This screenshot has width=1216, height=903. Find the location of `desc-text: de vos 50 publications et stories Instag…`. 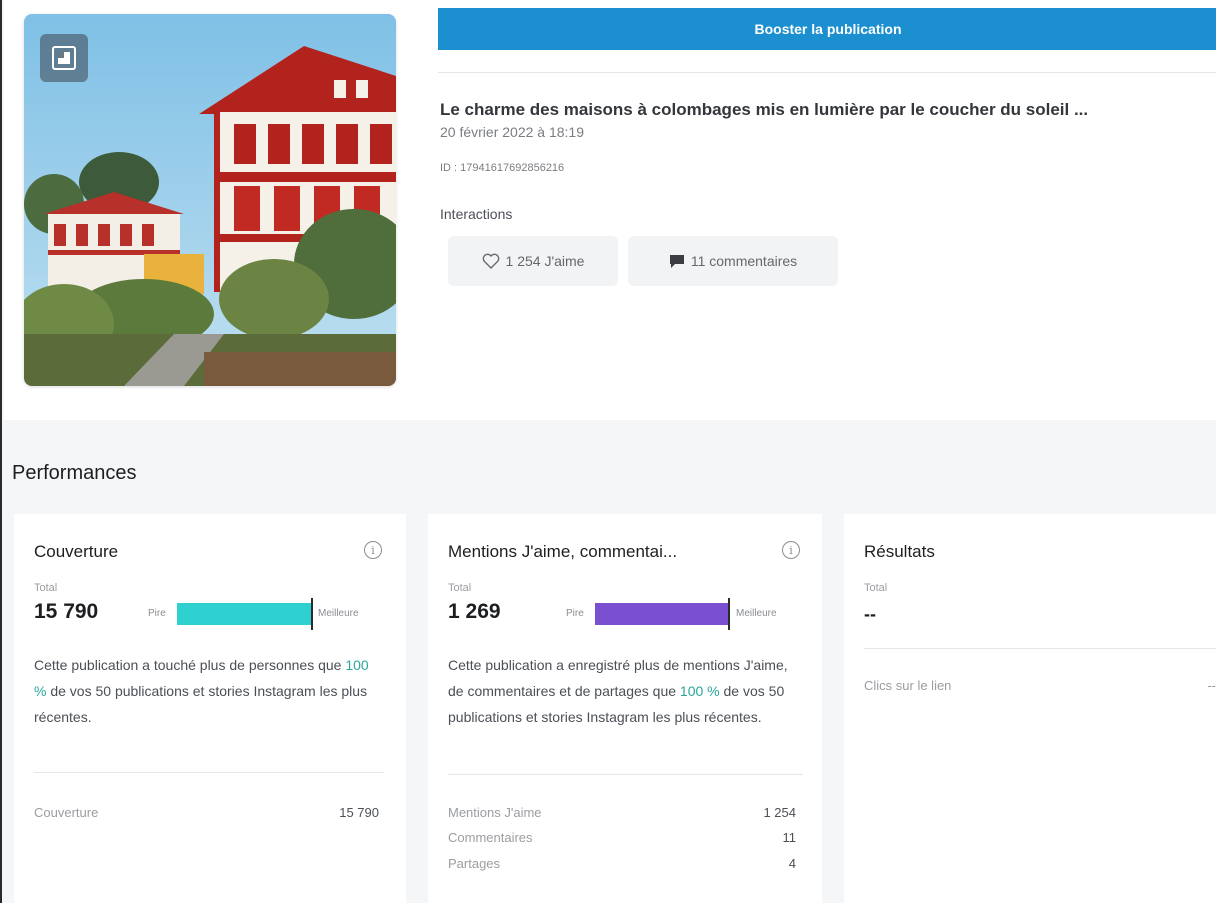

desc-text: de vos 50 publications et stories Instag… is located at coordinates (201, 704).